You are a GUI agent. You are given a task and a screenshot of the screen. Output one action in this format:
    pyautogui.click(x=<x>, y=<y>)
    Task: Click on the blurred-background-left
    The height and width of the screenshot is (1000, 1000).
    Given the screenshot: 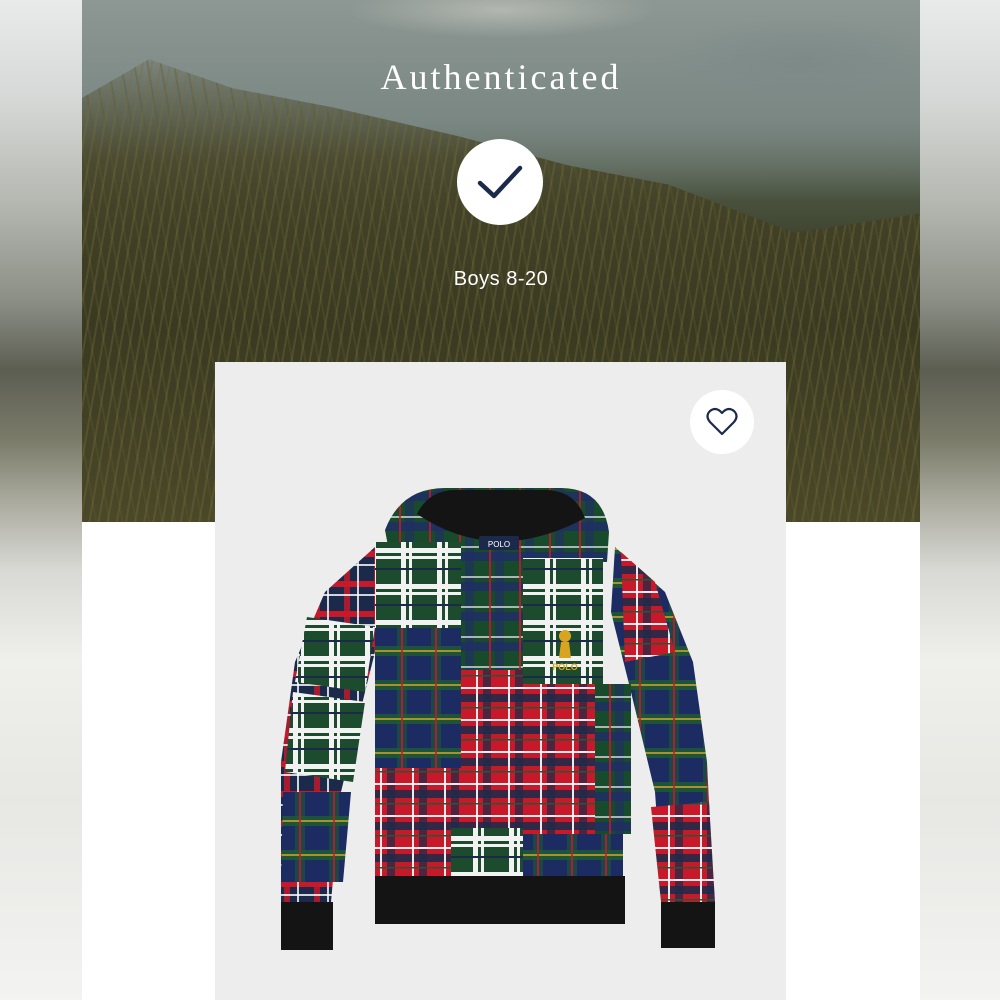 What is the action you would take?
    pyautogui.click(x=41, y=500)
    